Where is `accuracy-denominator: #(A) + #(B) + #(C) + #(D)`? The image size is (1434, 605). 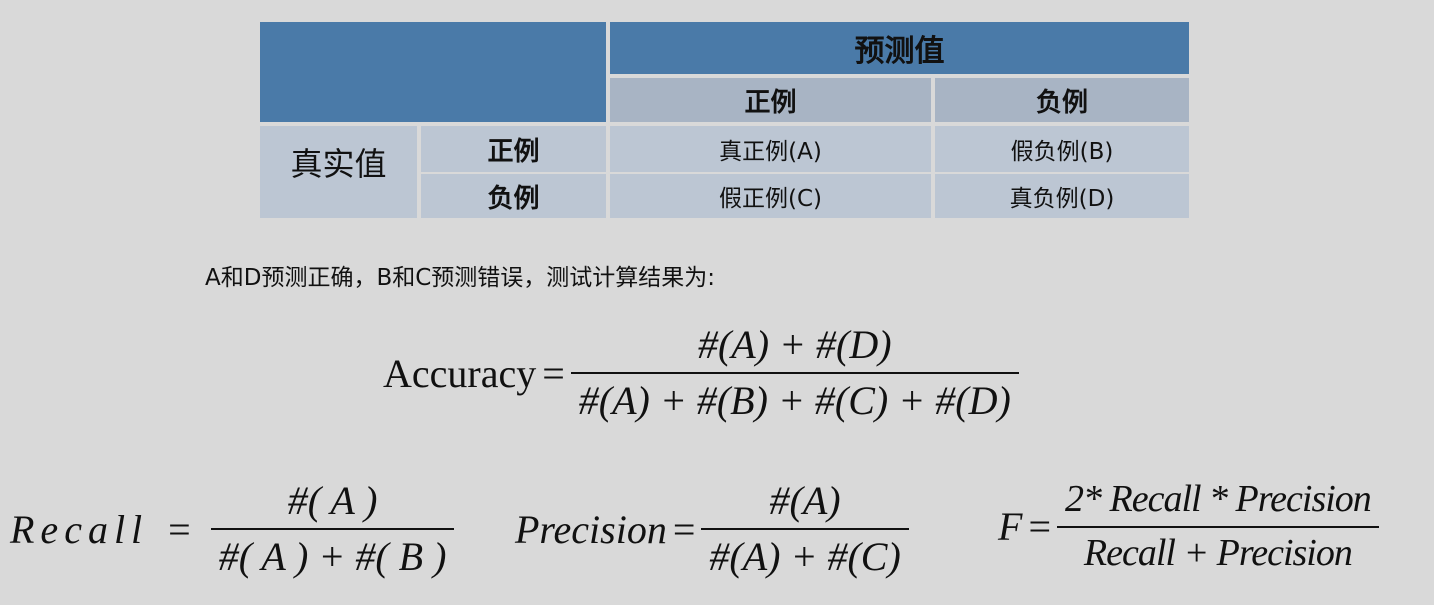 accuracy-denominator: #(A) + #(B) + #(C) + #(D) is located at coordinates (794, 400).